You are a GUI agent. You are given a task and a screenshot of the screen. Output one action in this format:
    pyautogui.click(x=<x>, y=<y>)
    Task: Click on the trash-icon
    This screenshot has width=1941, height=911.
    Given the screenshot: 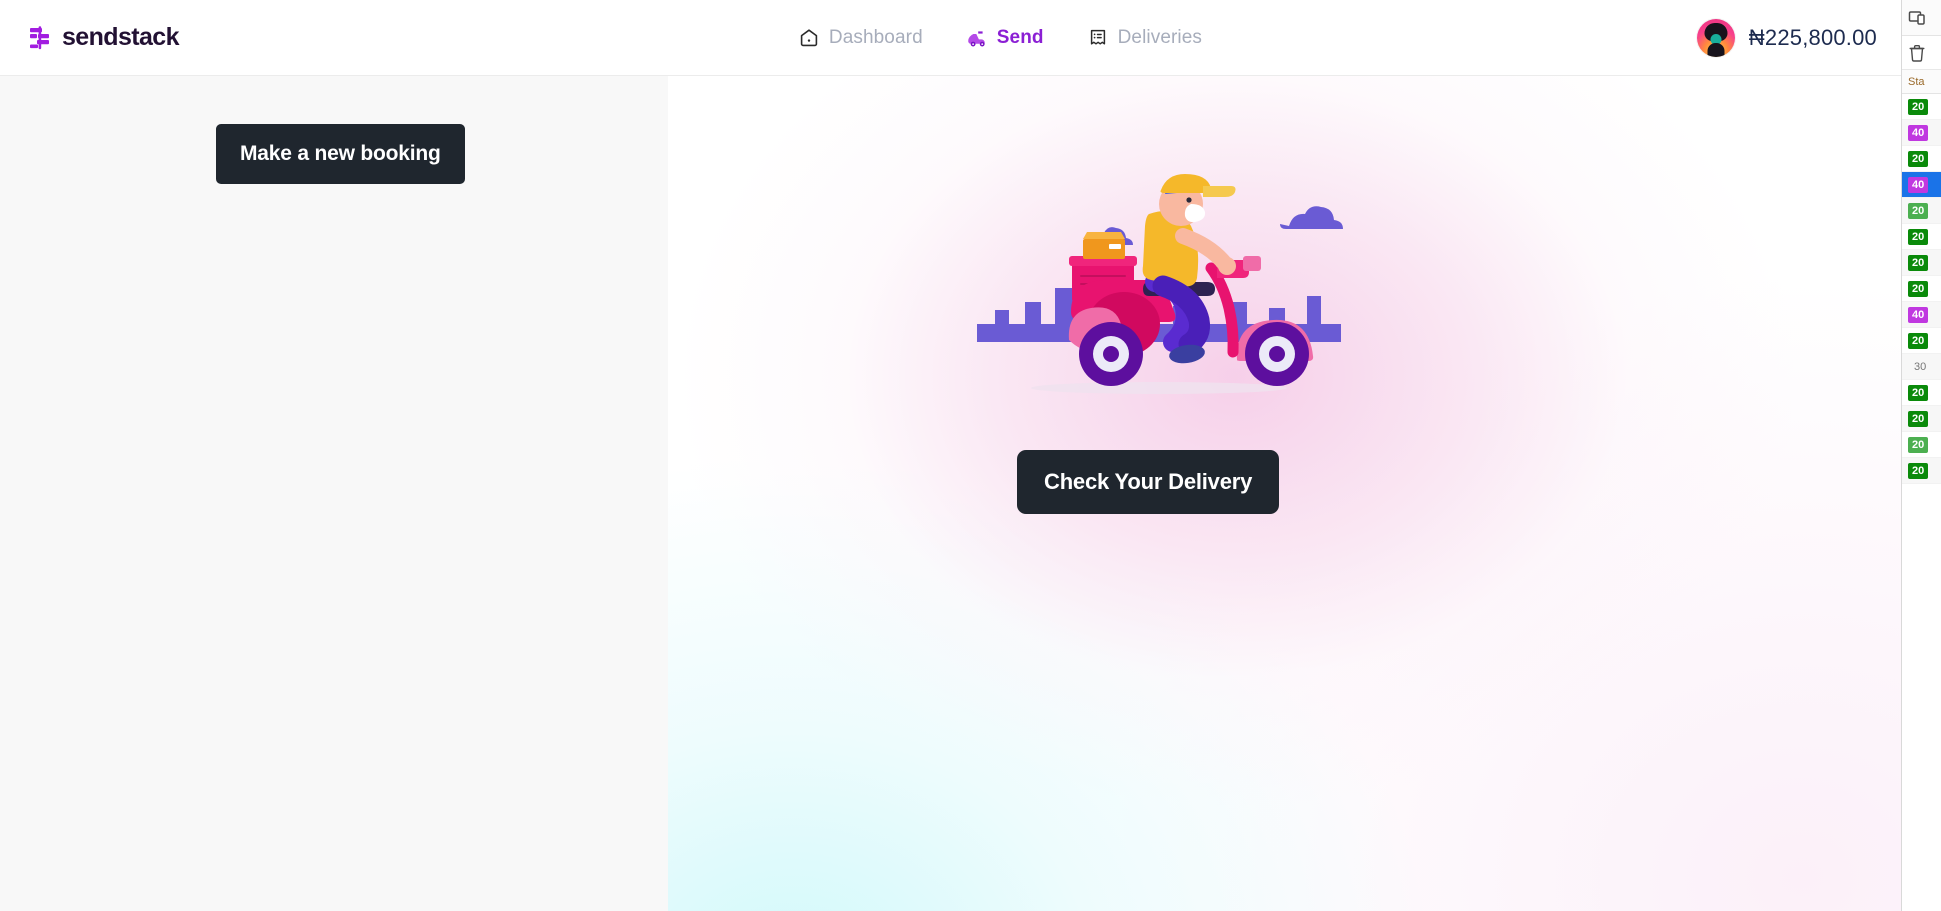 What is the action you would take?
    pyautogui.click(x=1917, y=53)
    